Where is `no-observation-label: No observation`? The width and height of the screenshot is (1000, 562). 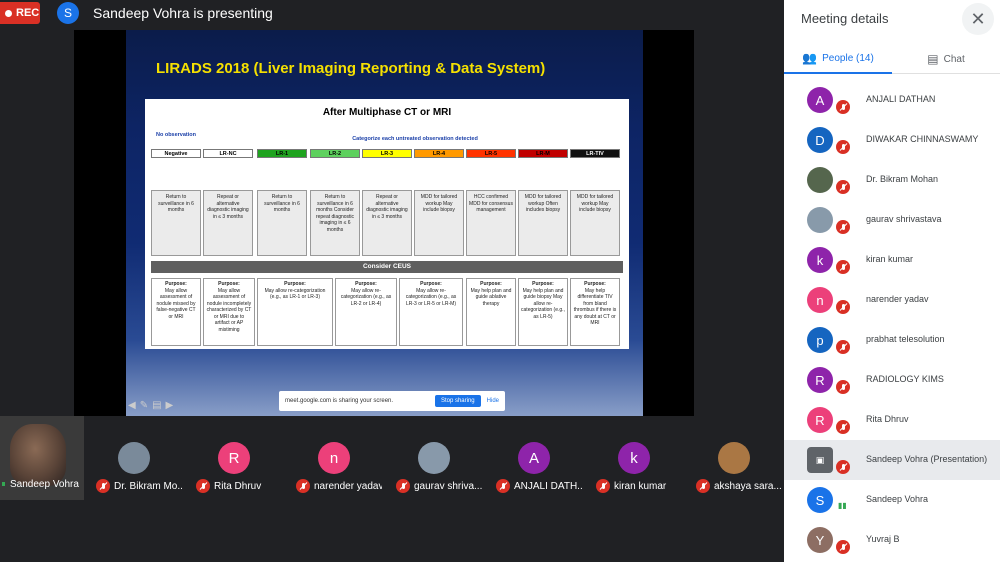
no-observation-label: No observation is located at coordinates (176, 135).